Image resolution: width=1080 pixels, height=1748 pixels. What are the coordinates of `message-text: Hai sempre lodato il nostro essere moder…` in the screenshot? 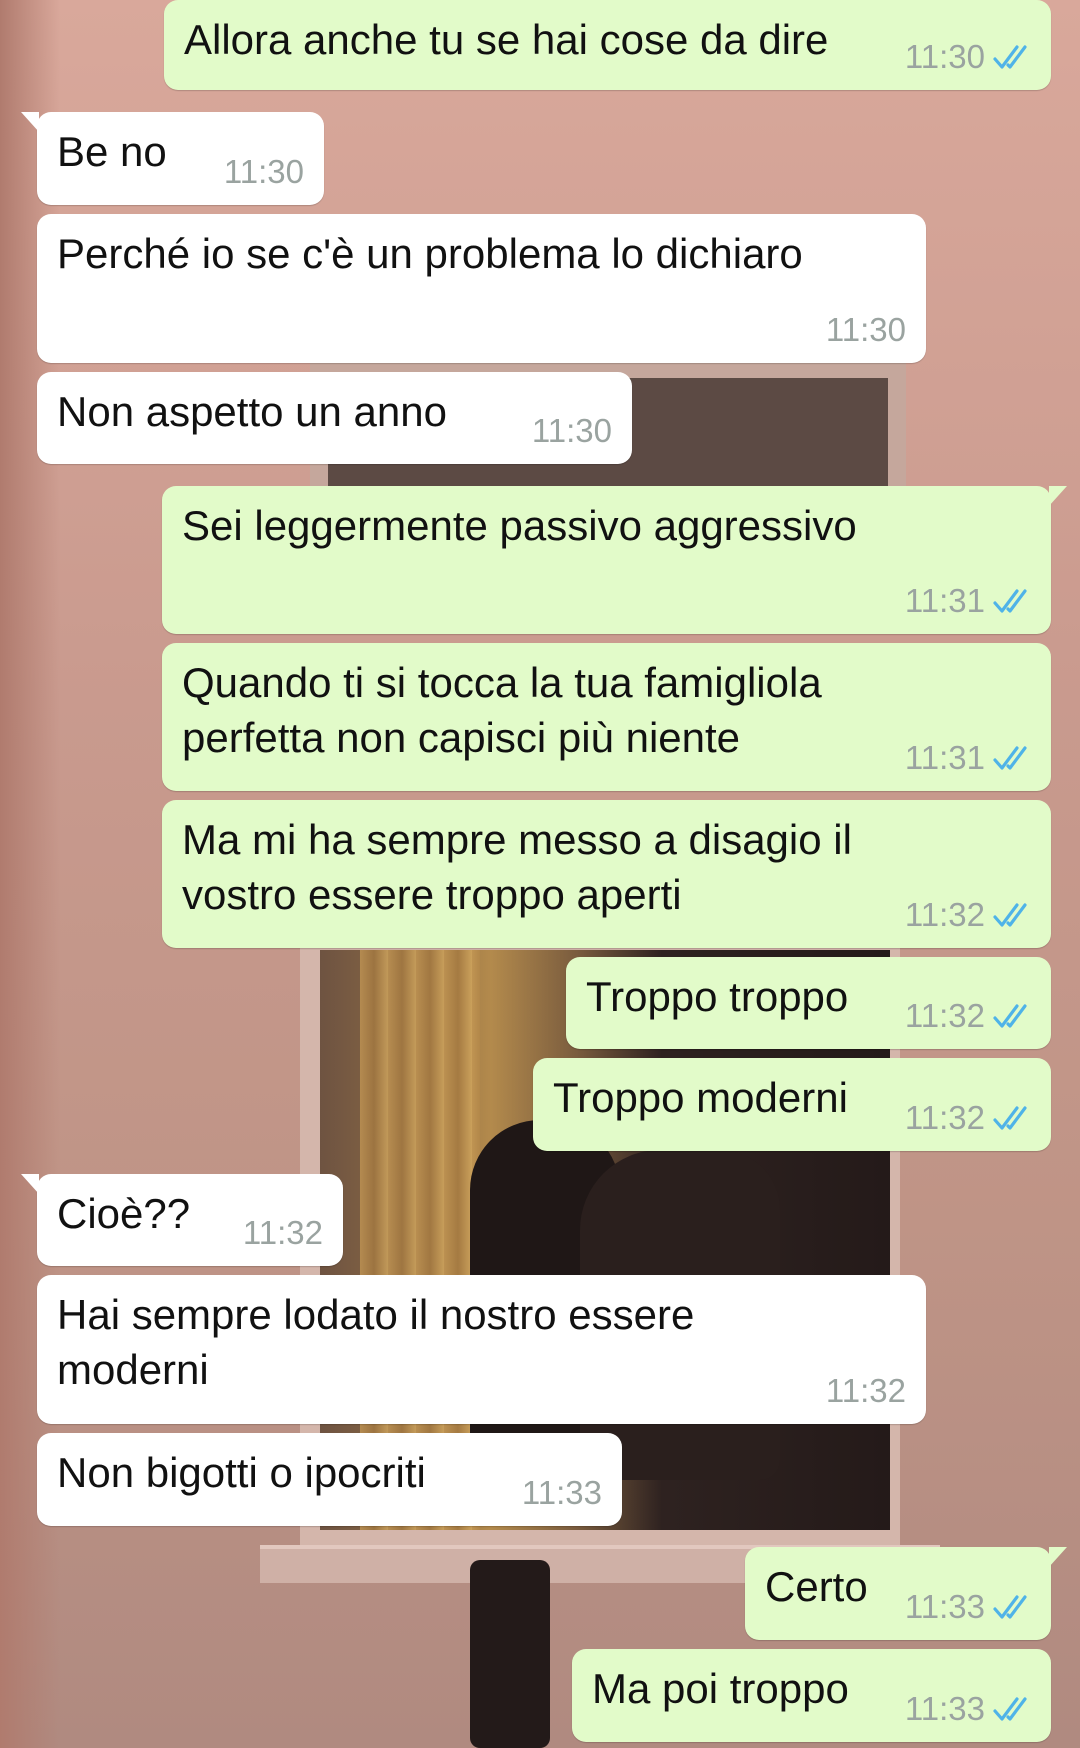 It's located at (376, 1342).